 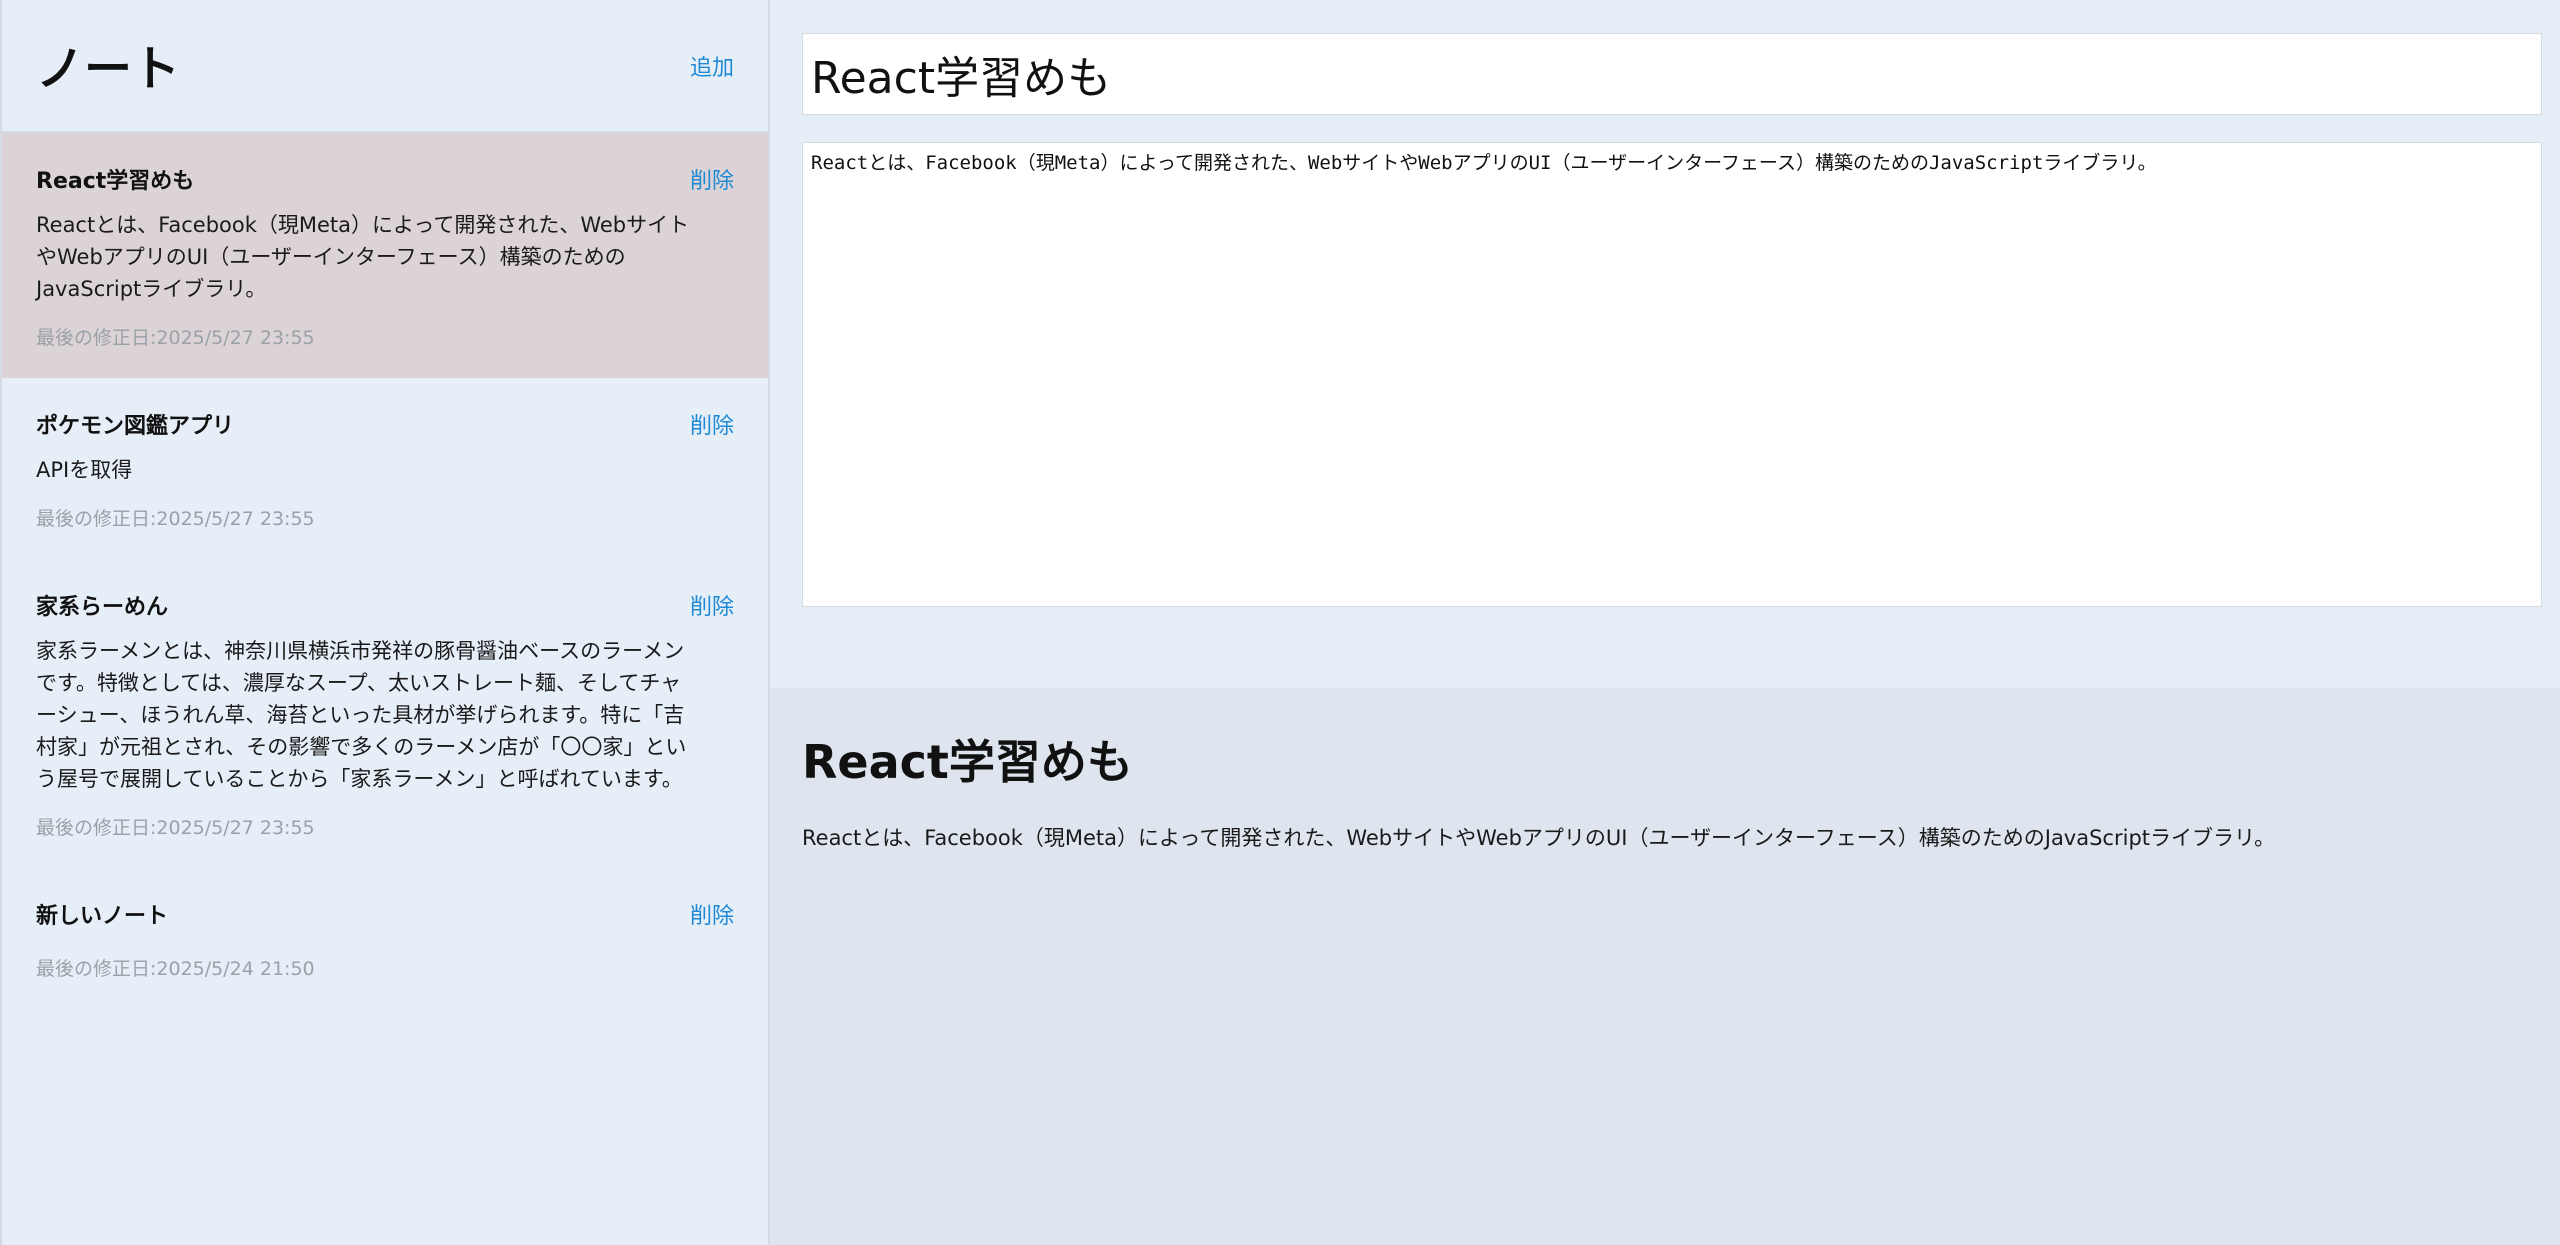 What do you see at coordinates (385, 938) in the screenshot?
I see `note-item-3: 新しいノート 削除 最後の修正日:2025/5/24 21:50` at bounding box center [385, 938].